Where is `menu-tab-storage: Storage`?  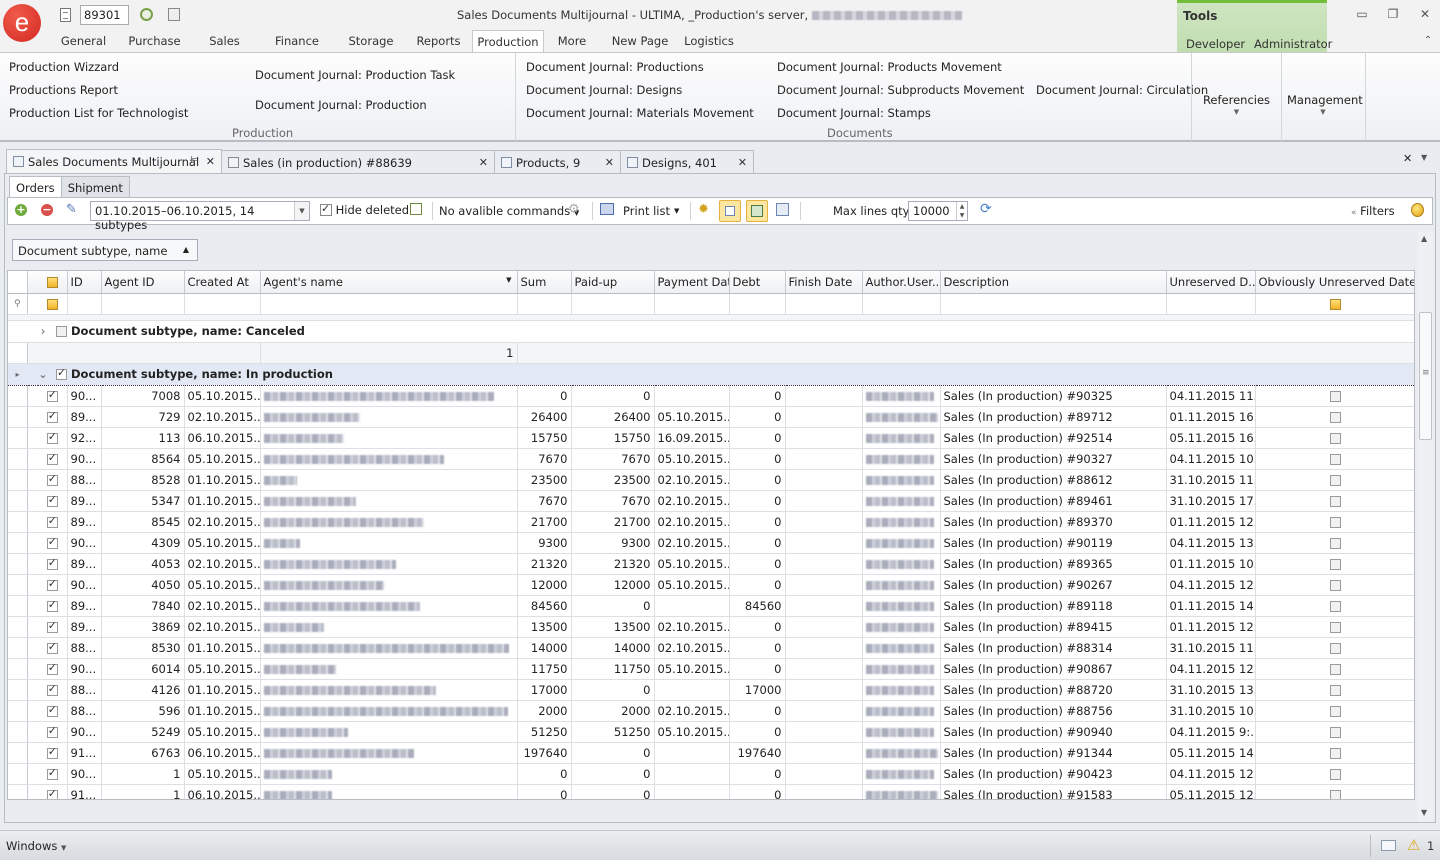 menu-tab-storage: Storage is located at coordinates (371, 41).